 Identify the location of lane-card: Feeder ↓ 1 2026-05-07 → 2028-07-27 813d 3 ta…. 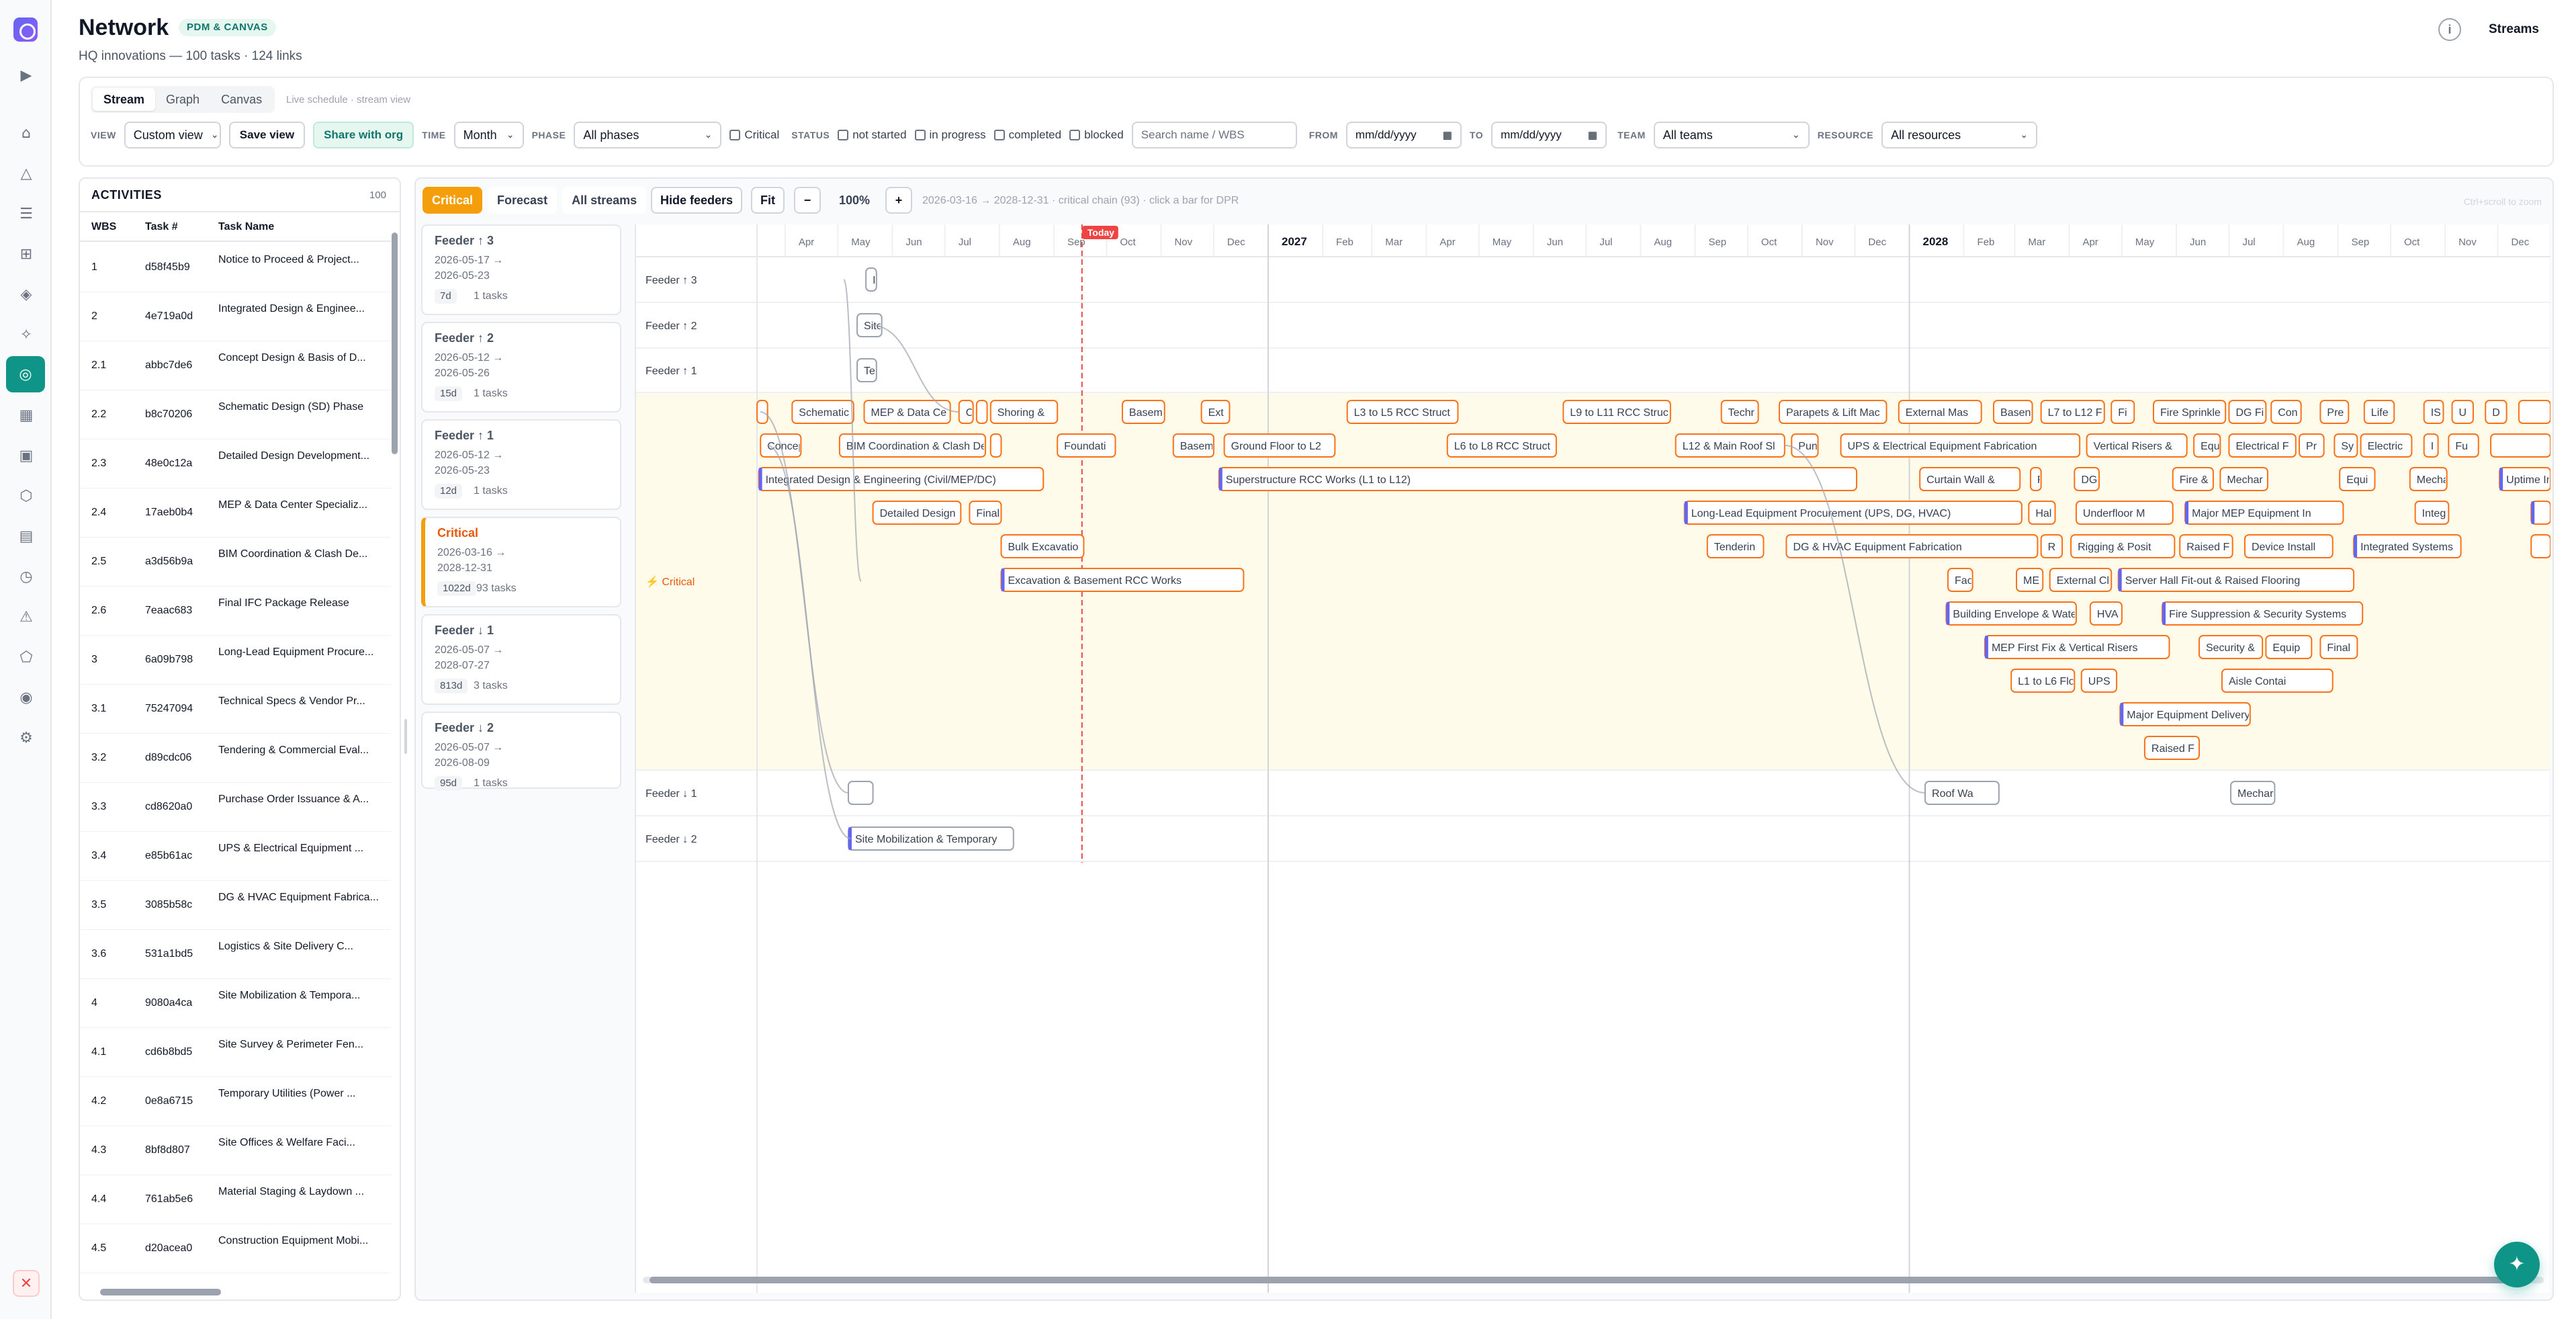
(521, 659).